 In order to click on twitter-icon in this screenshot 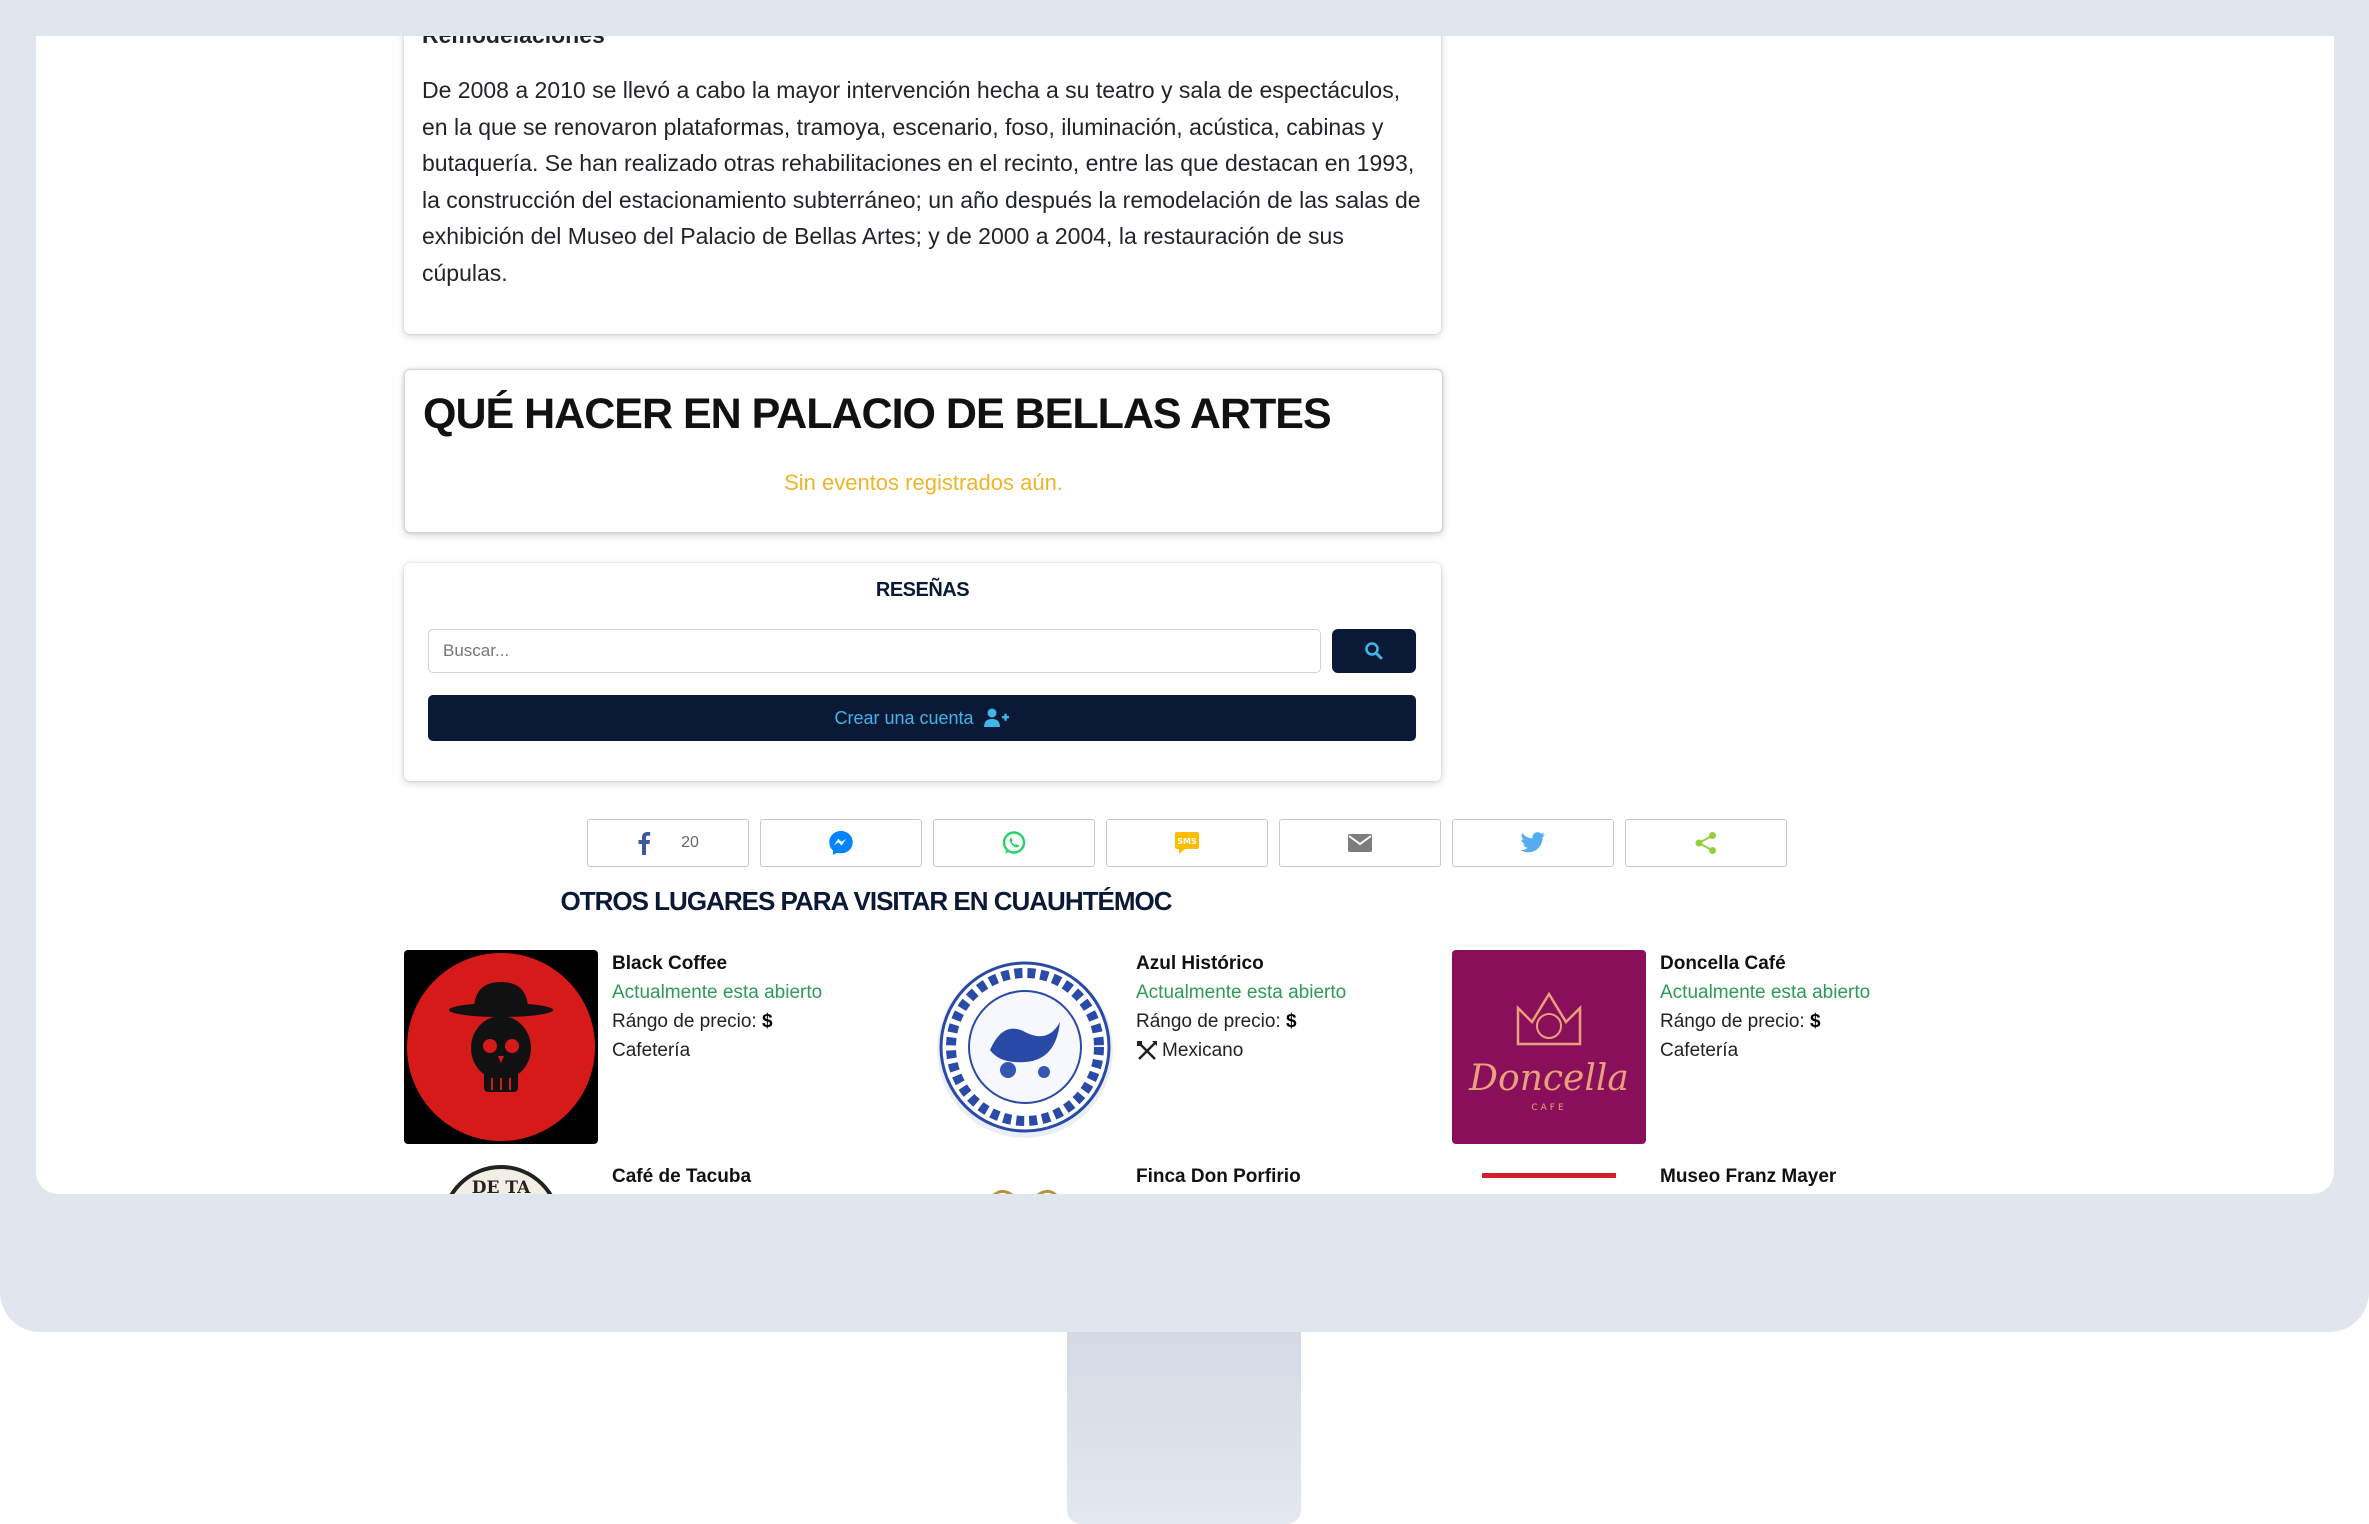, I will do `click(1532, 842)`.